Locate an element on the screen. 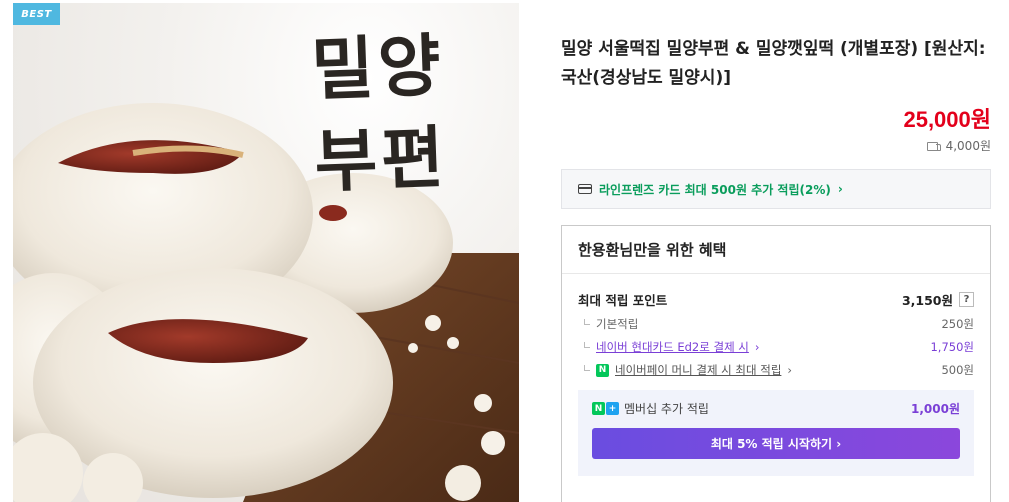 The image size is (1009, 502). naverpay-icon: N is located at coordinates (602, 370).